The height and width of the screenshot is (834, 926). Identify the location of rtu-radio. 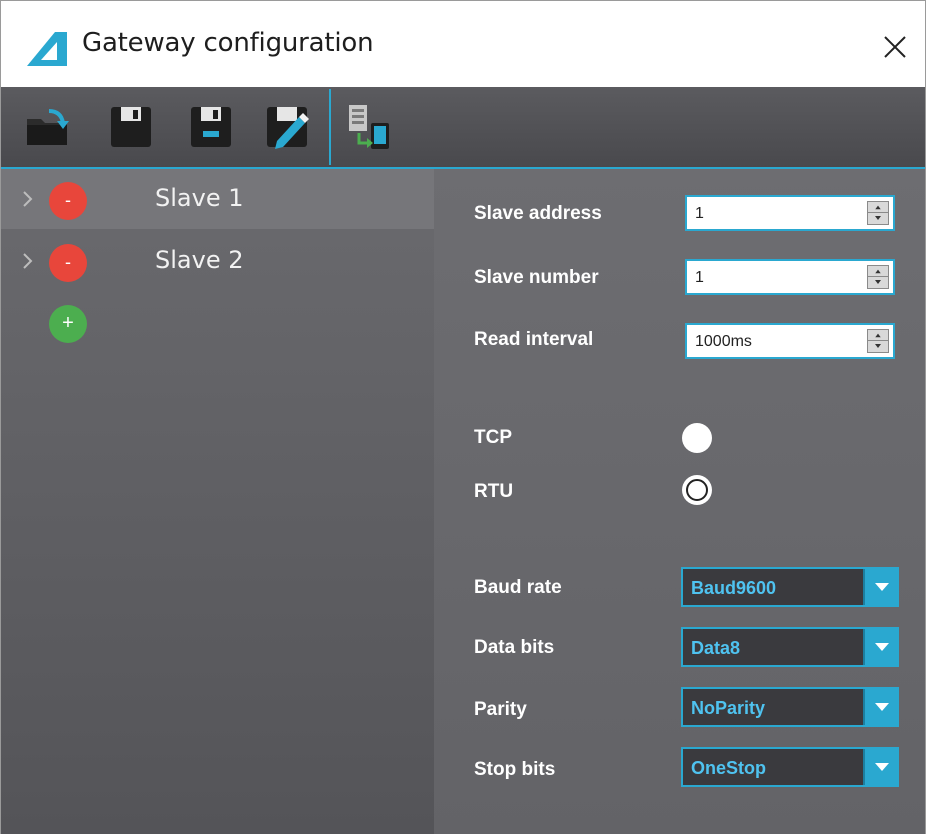
(697, 490).